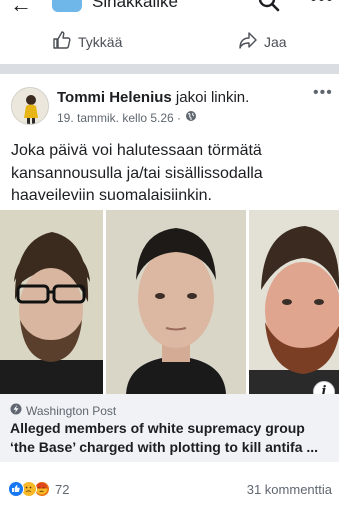 This screenshot has height=509, width=339. Describe the element at coordinates (114, 97) in the screenshot. I see `author-name: Tommi Helenius` at that location.